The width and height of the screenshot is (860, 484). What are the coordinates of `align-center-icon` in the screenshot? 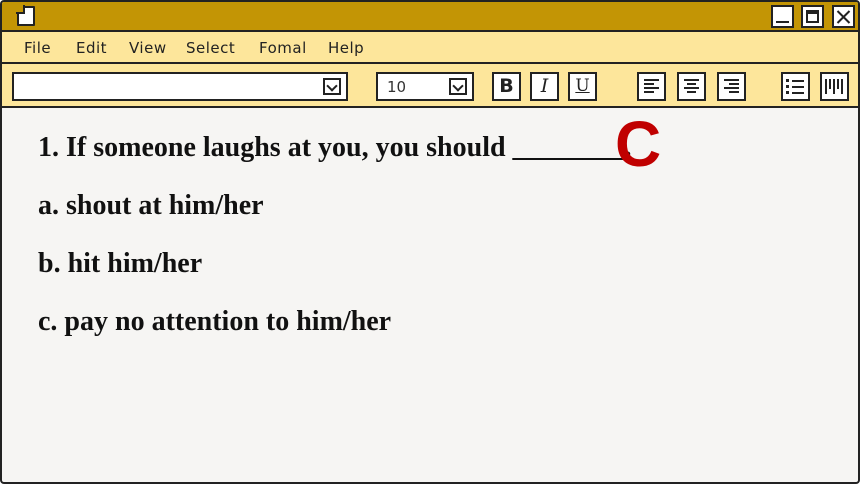 It's located at (691, 86).